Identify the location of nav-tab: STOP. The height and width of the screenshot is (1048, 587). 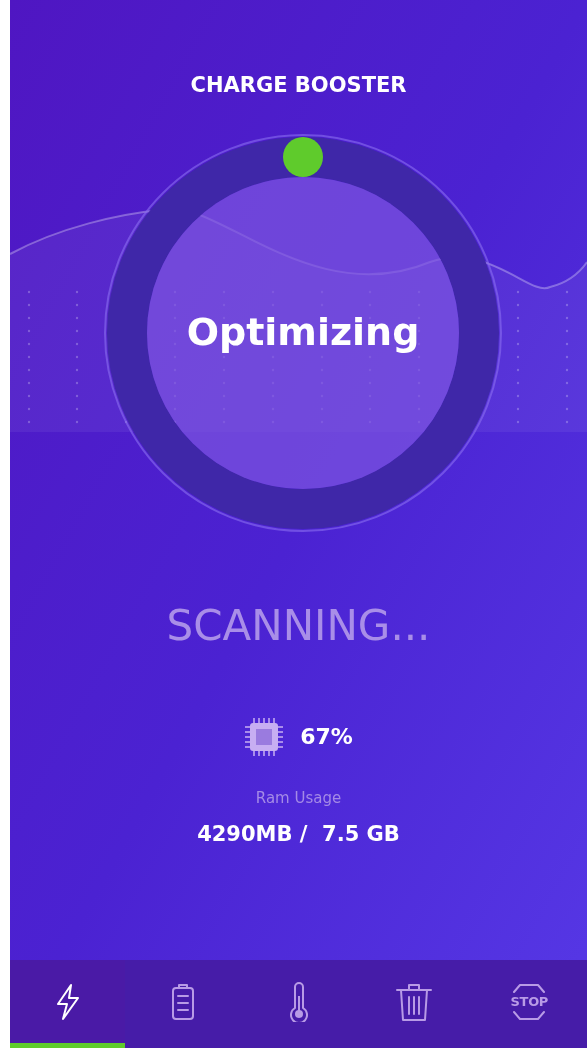
(529, 1004).